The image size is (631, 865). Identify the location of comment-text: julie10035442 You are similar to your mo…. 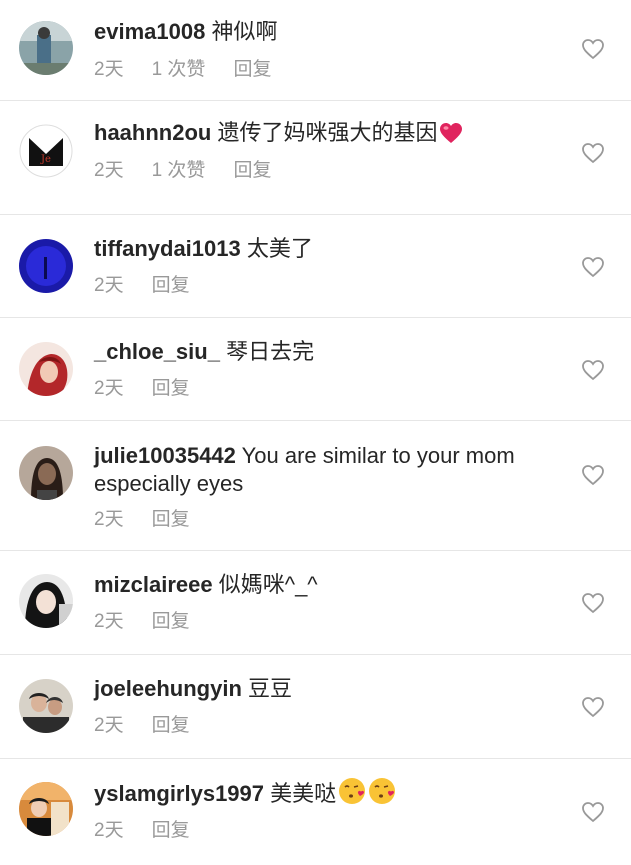
(316, 470).